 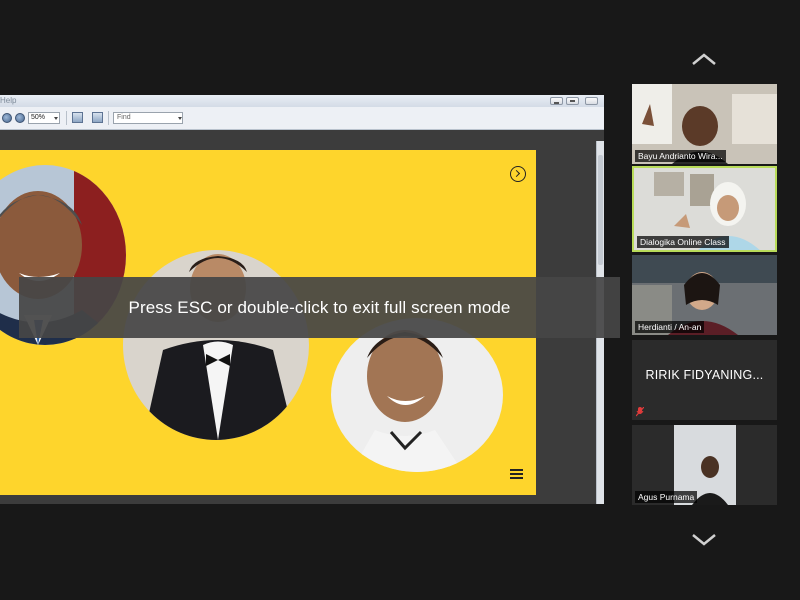 I want to click on participant-name: Herdianti / An-an, so click(x=670, y=327).